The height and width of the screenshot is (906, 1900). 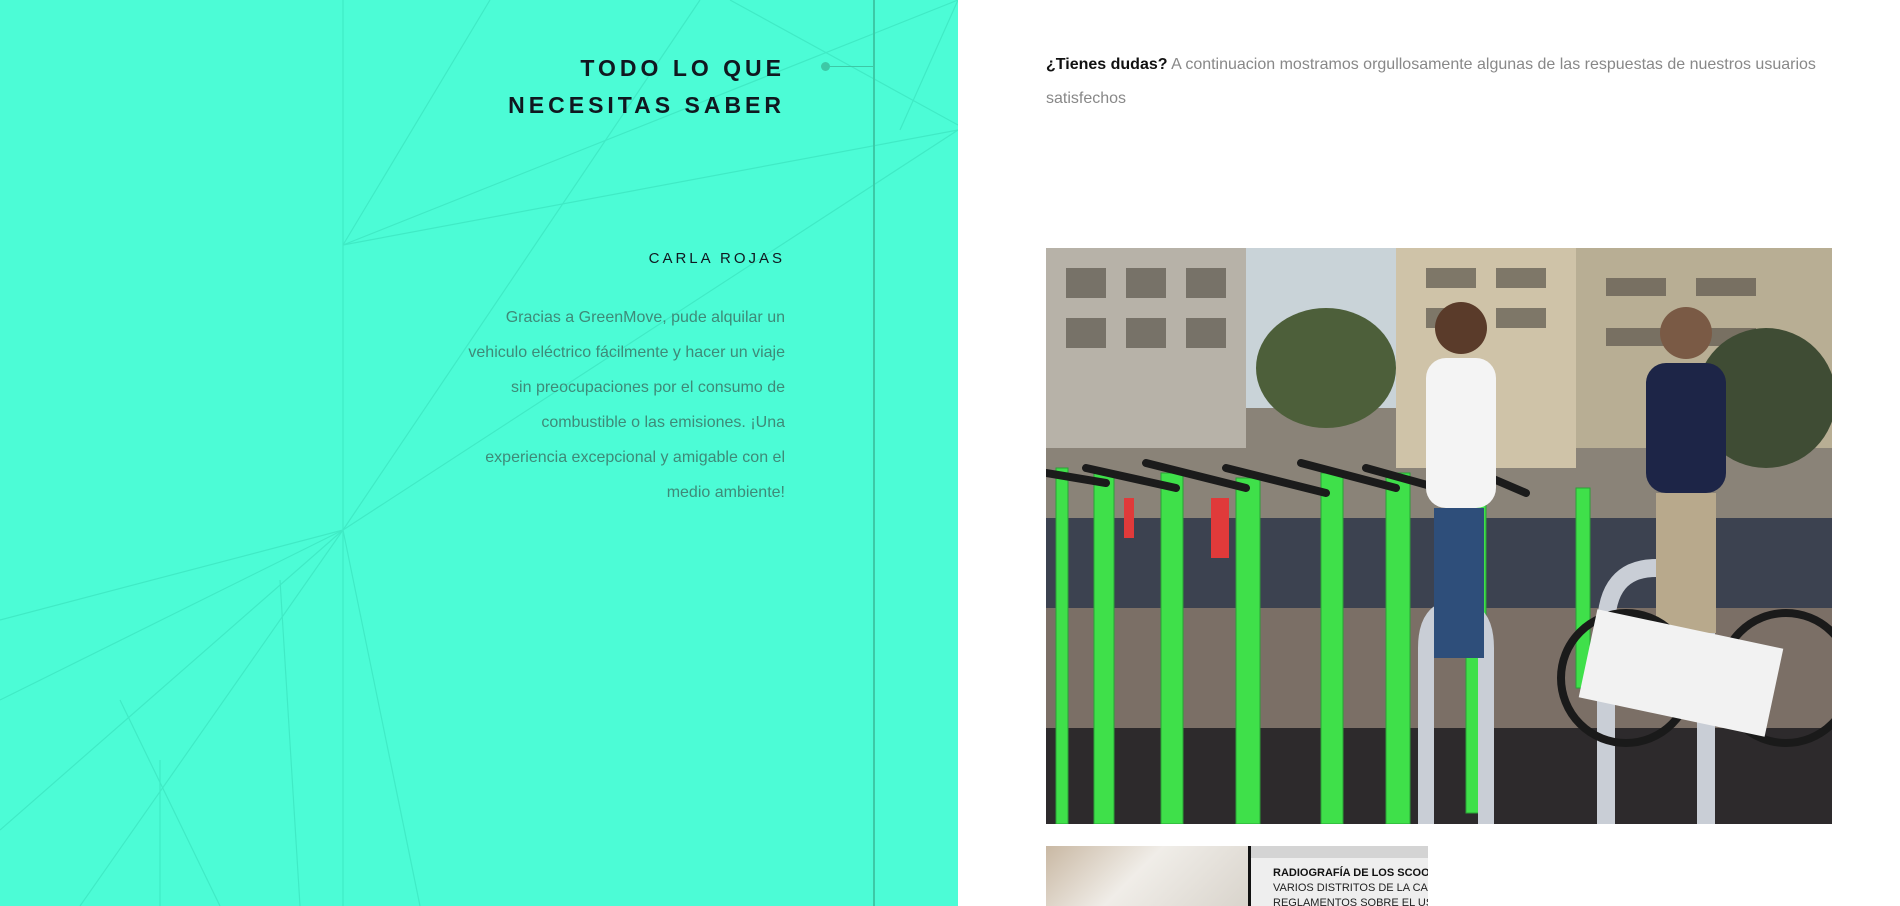 I want to click on timeline-vertical-line, so click(x=874, y=453).